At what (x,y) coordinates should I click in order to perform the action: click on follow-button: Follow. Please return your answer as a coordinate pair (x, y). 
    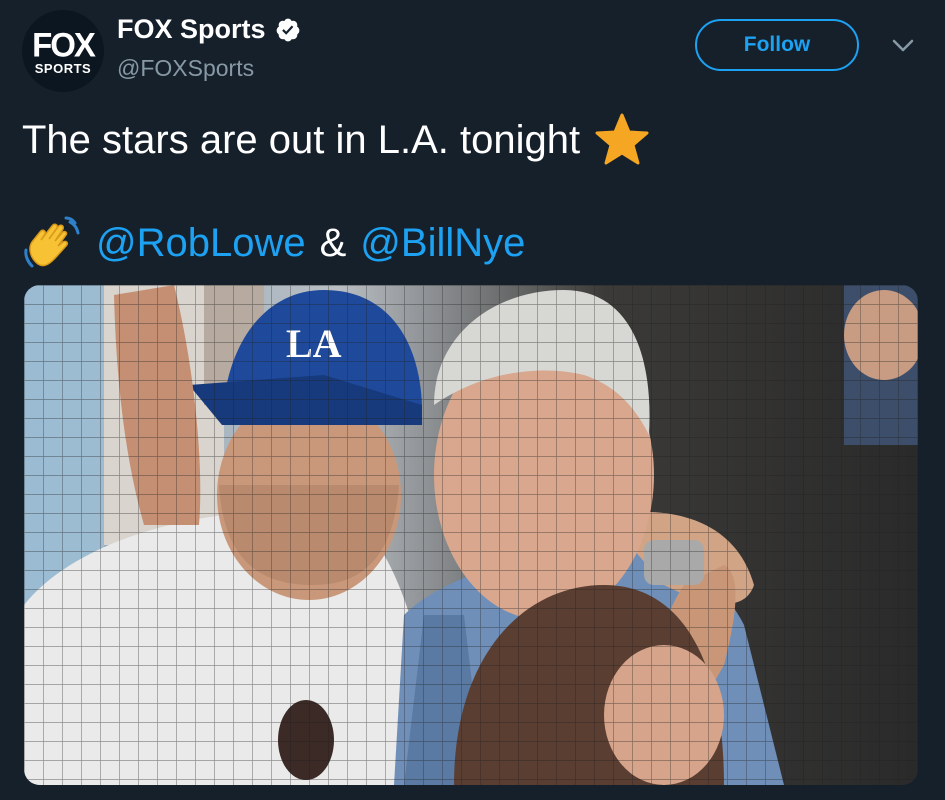
    Looking at the image, I should click on (777, 45).